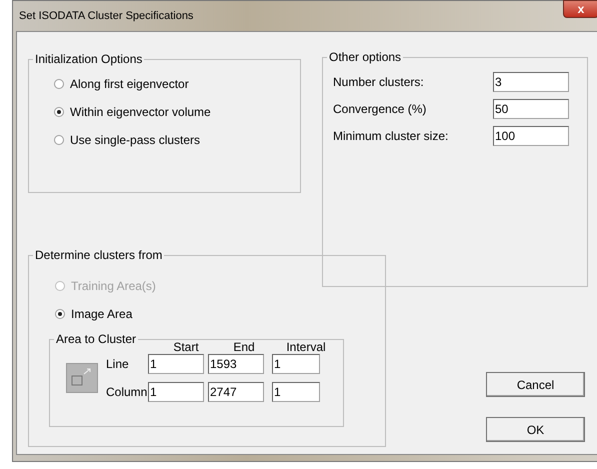 The image size is (597, 469). I want to click on column-header: End, so click(244, 347).